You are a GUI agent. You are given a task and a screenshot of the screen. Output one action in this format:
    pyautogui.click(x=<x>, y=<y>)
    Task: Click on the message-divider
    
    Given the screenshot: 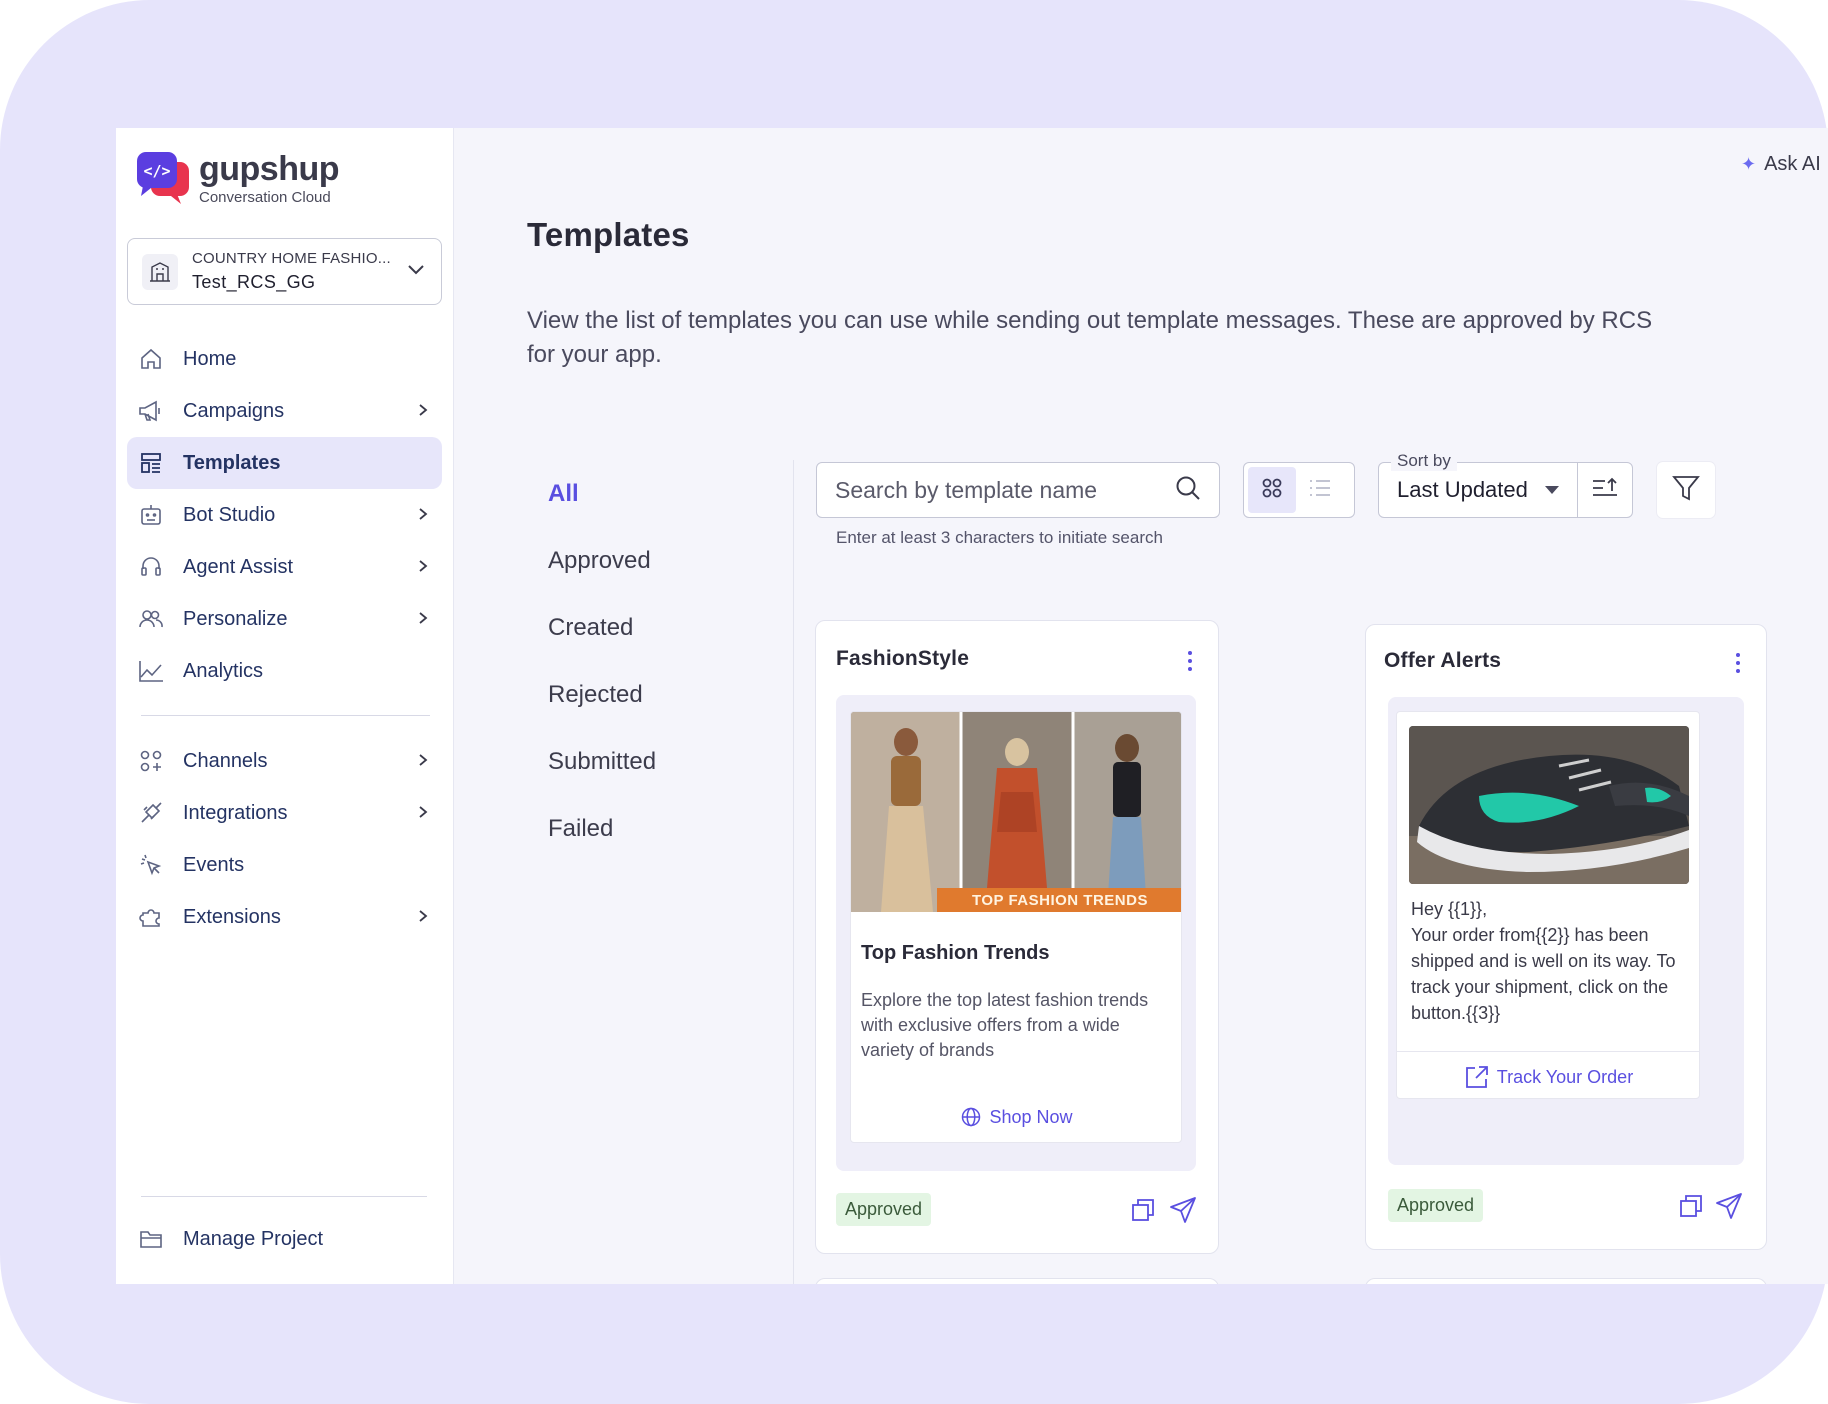 What is the action you would take?
    pyautogui.click(x=1548, y=1051)
    